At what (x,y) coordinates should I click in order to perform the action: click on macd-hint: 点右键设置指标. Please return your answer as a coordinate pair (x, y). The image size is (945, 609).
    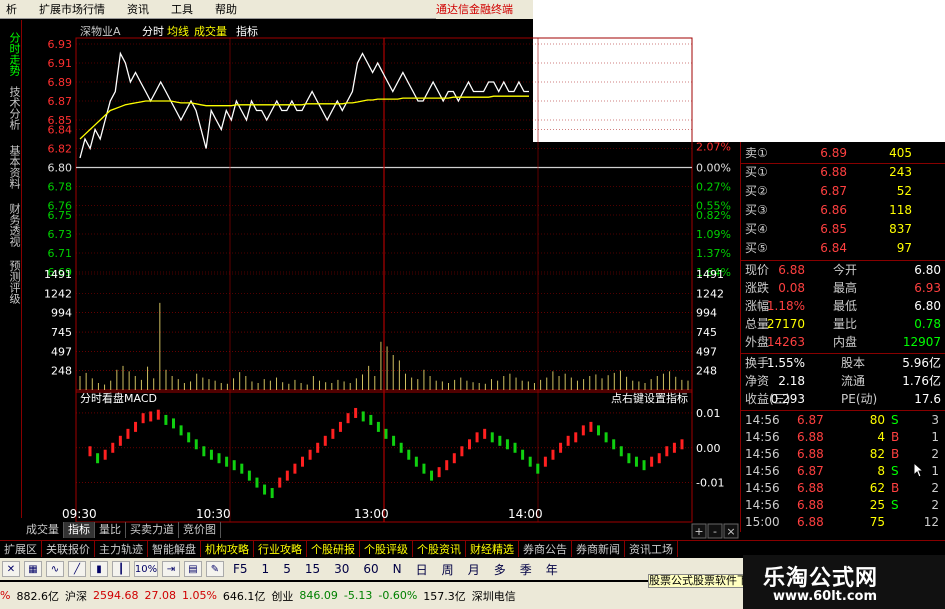
    Looking at the image, I should click on (649, 398).